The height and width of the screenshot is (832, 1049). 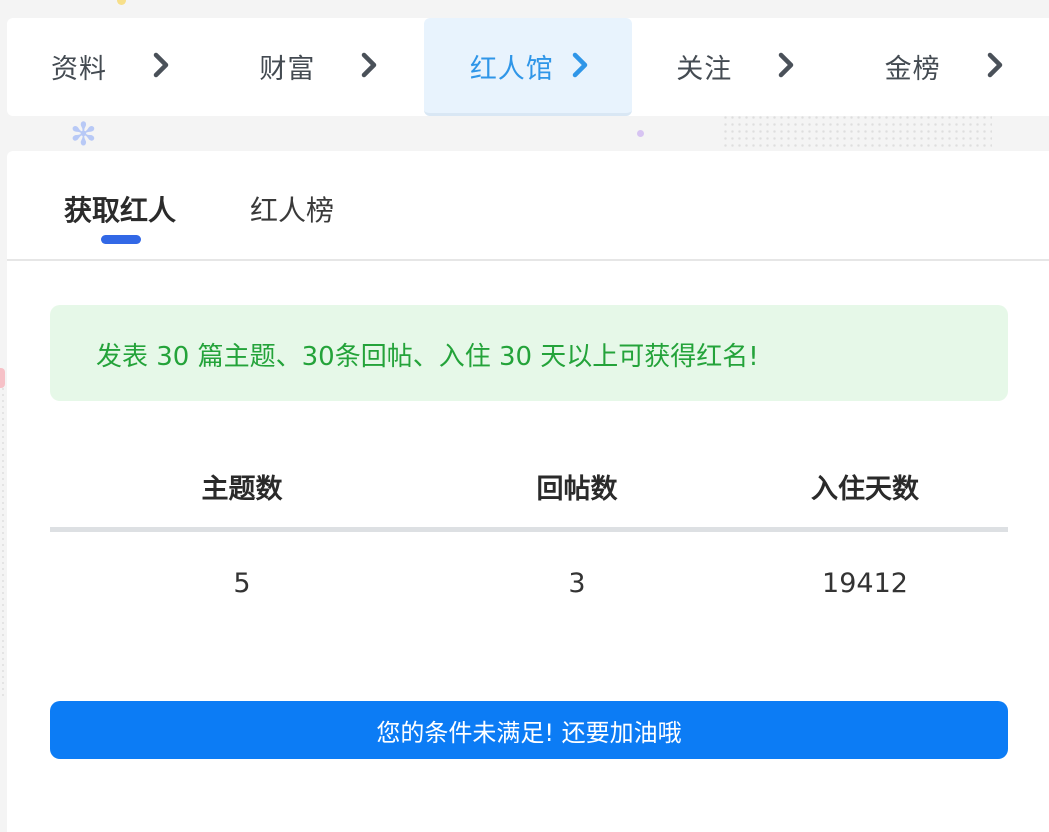 I want to click on active-tab-indicator, so click(x=121, y=239).